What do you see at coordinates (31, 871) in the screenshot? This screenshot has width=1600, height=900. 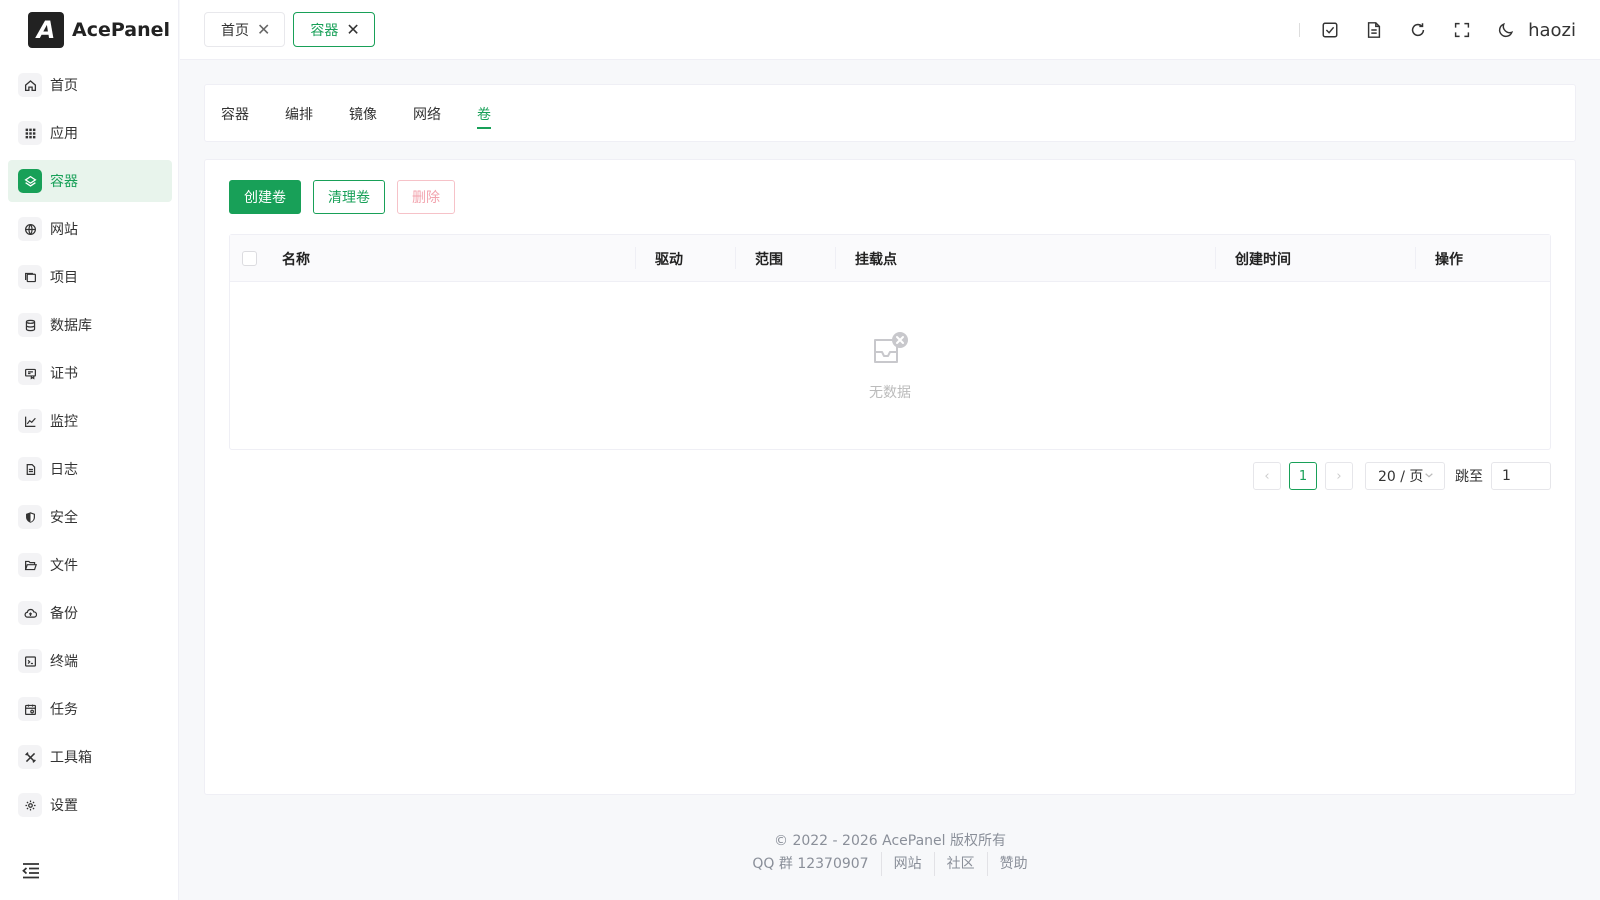 I see `collapse-sidebar-icon` at bounding box center [31, 871].